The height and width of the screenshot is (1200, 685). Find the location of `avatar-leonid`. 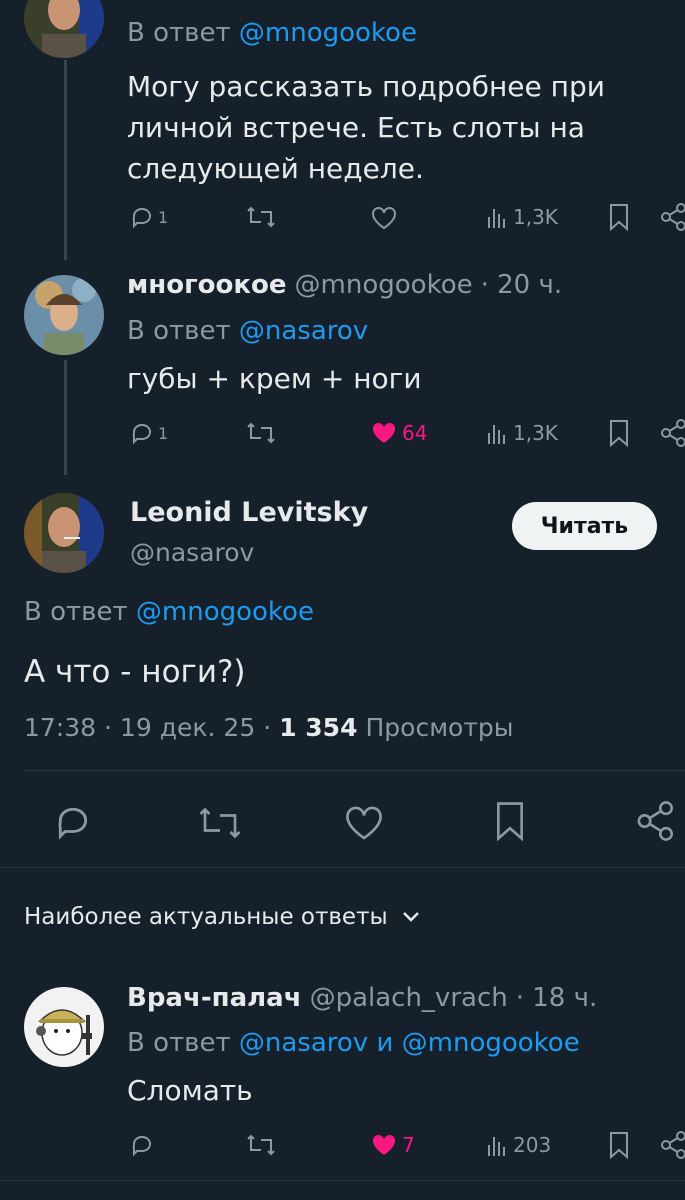

avatar-leonid is located at coordinates (64, 533).